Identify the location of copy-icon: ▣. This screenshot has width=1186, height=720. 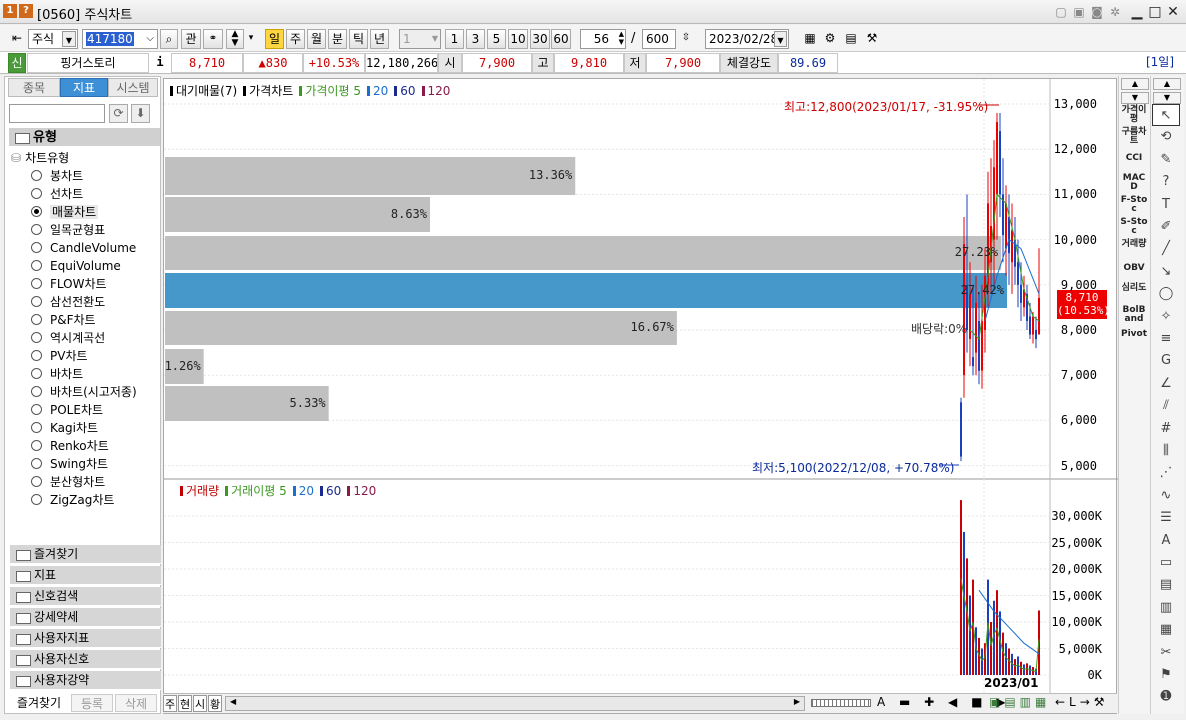
(1079, 12).